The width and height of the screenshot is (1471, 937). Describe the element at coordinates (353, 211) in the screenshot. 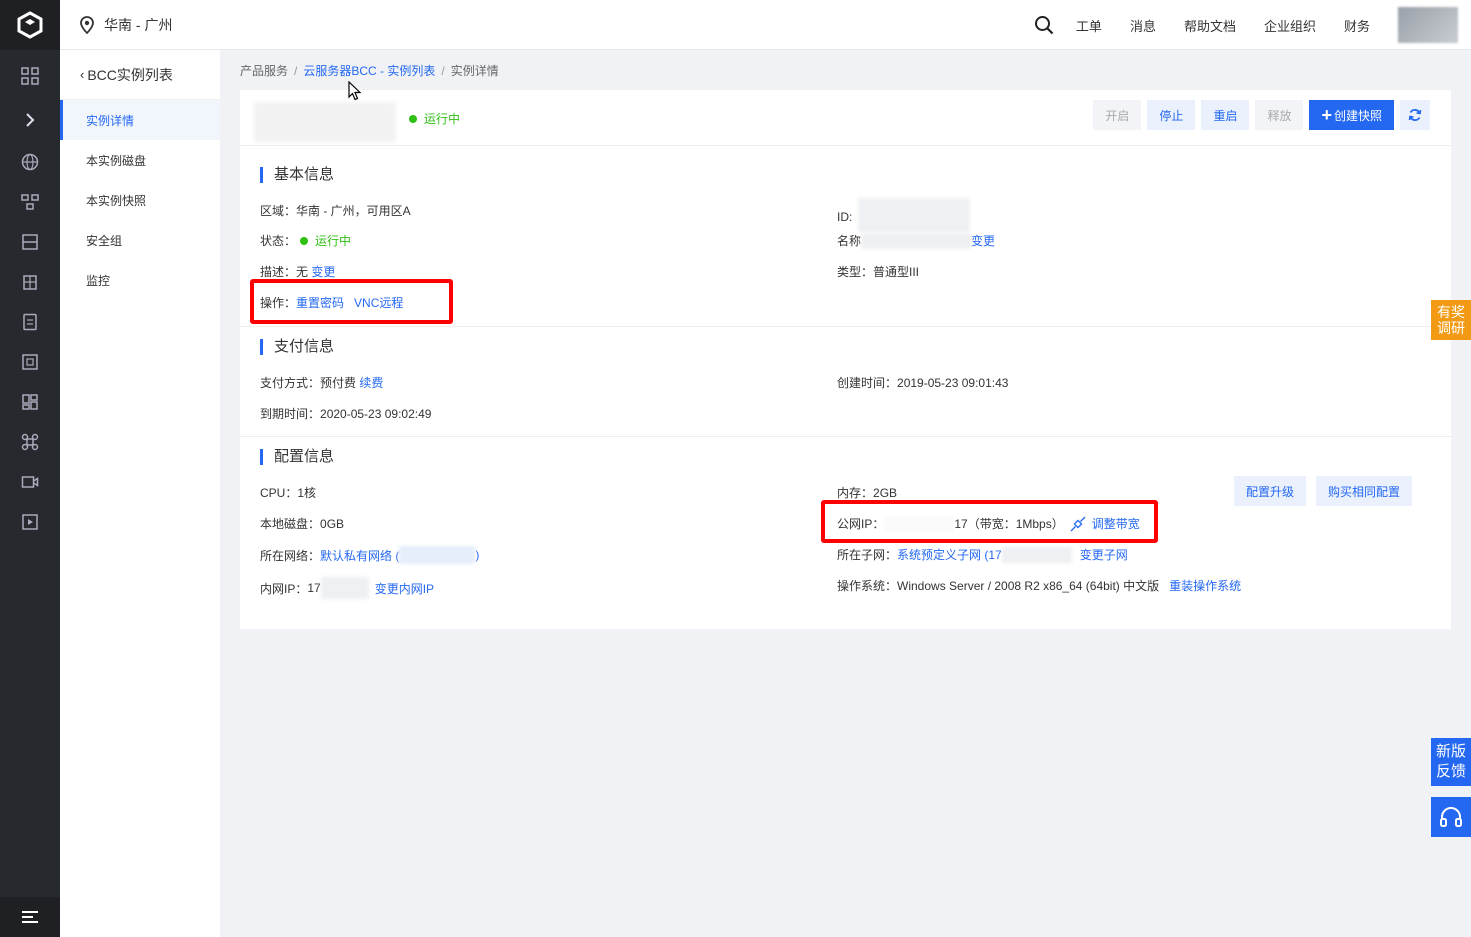

I see `field-value: 华南 - 广州，可用区A` at that location.